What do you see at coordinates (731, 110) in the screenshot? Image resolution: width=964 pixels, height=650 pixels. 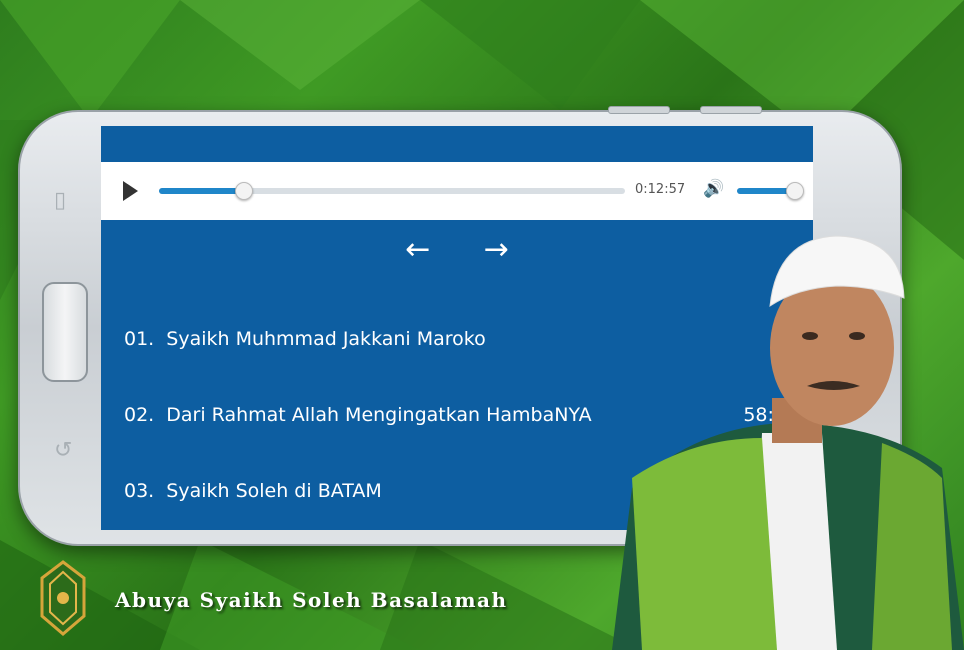 I see `phone-top-button-right` at bounding box center [731, 110].